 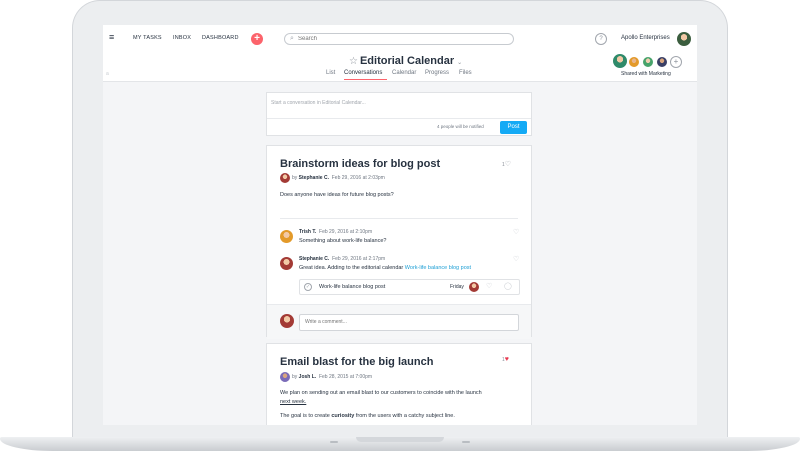 What do you see at coordinates (646, 74) in the screenshot?
I see `shared-with-label: Shared with Marketing` at bounding box center [646, 74].